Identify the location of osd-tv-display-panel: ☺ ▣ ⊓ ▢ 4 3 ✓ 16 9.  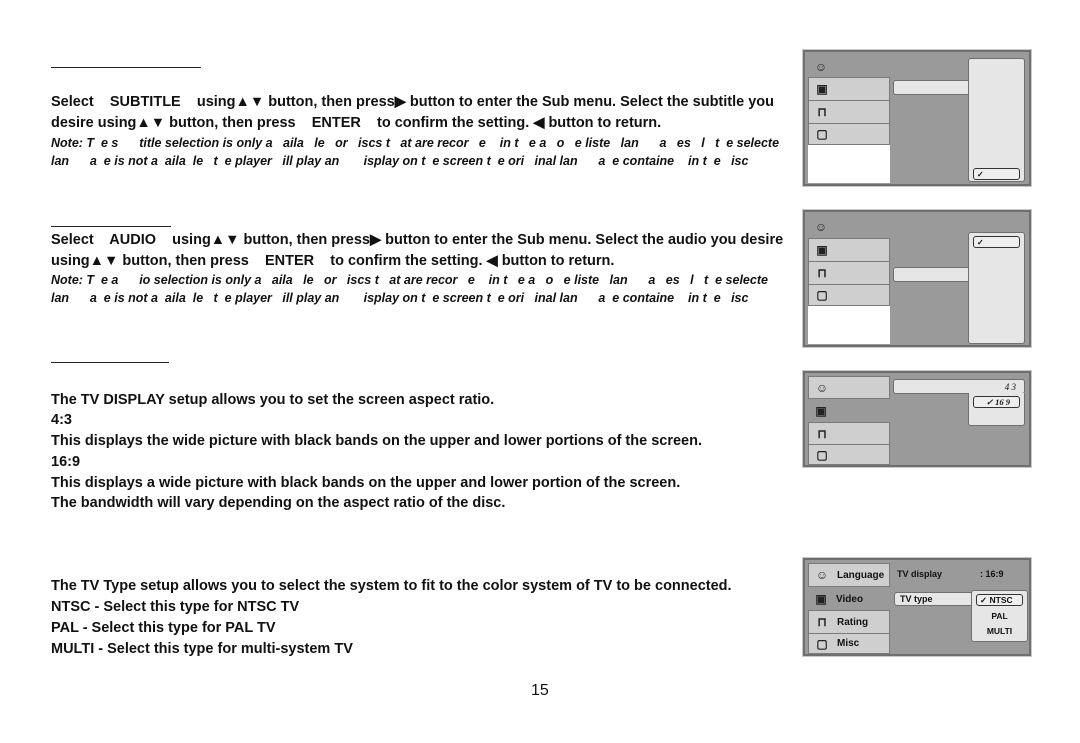
(917, 419).